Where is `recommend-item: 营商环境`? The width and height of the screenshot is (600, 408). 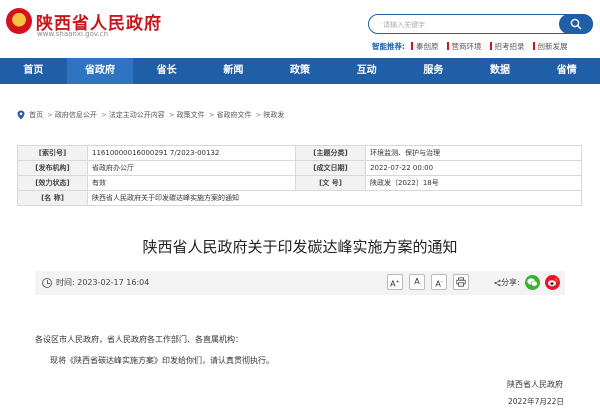
recommend-item: 营商环境 is located at coordinates (464, 46).